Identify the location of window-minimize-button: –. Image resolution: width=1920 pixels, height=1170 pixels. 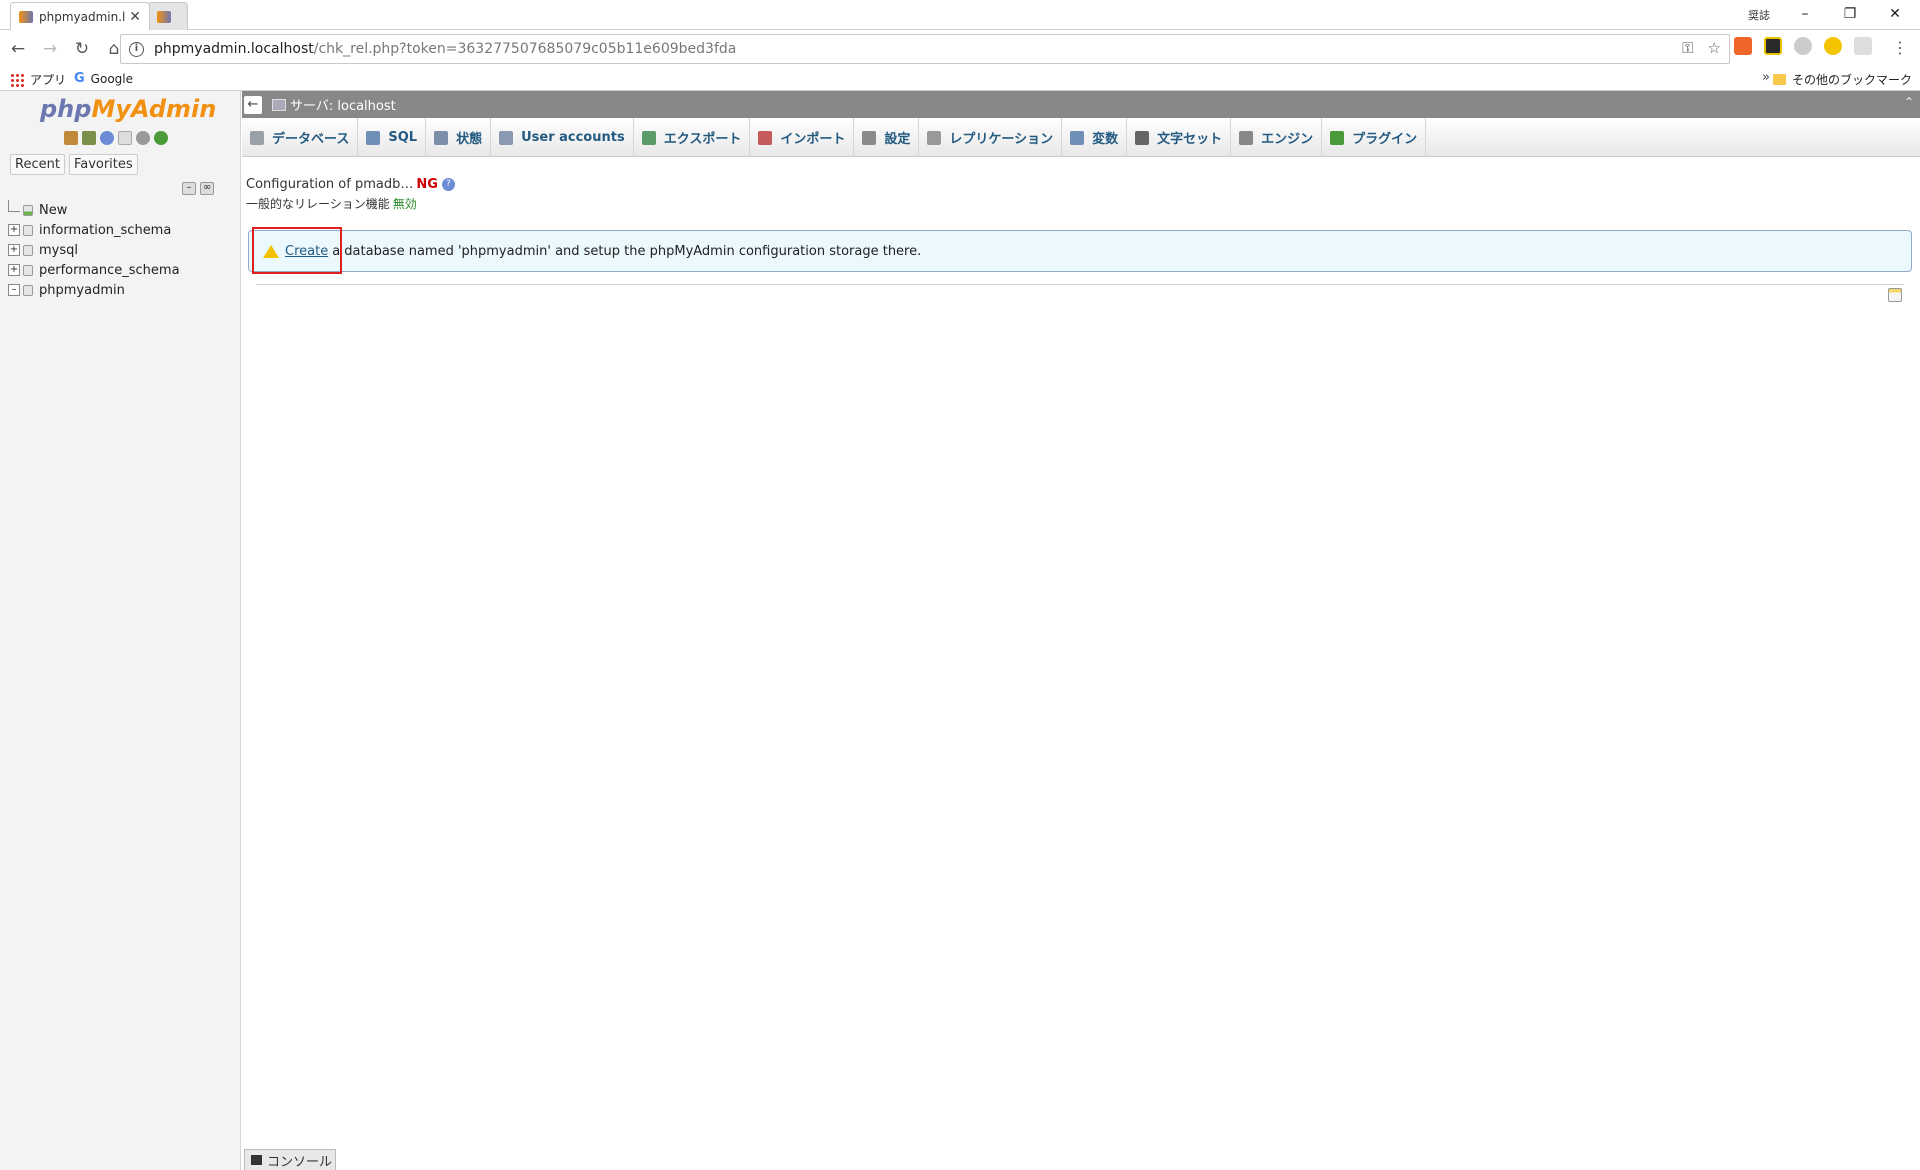
(1805, 15).